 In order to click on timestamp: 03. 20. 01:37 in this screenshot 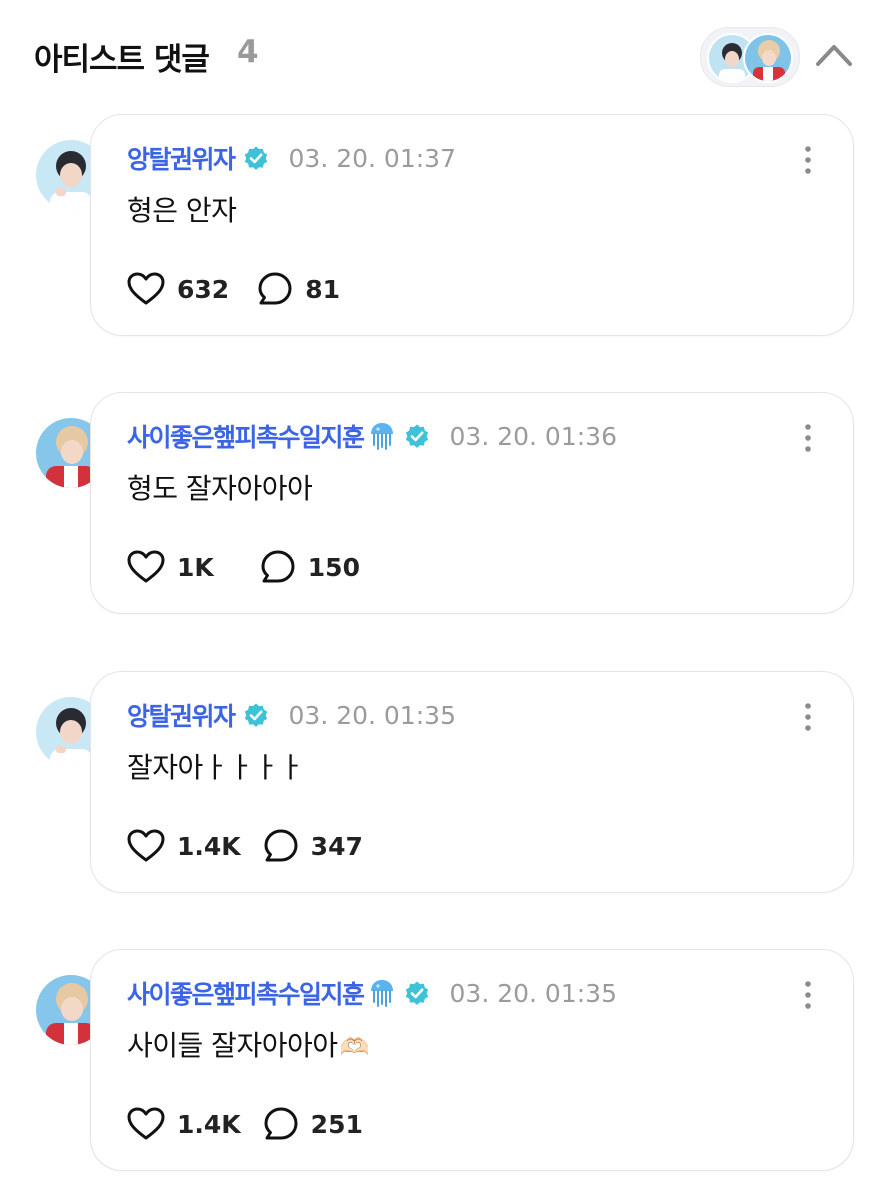, I will do `click(372, 158)`.